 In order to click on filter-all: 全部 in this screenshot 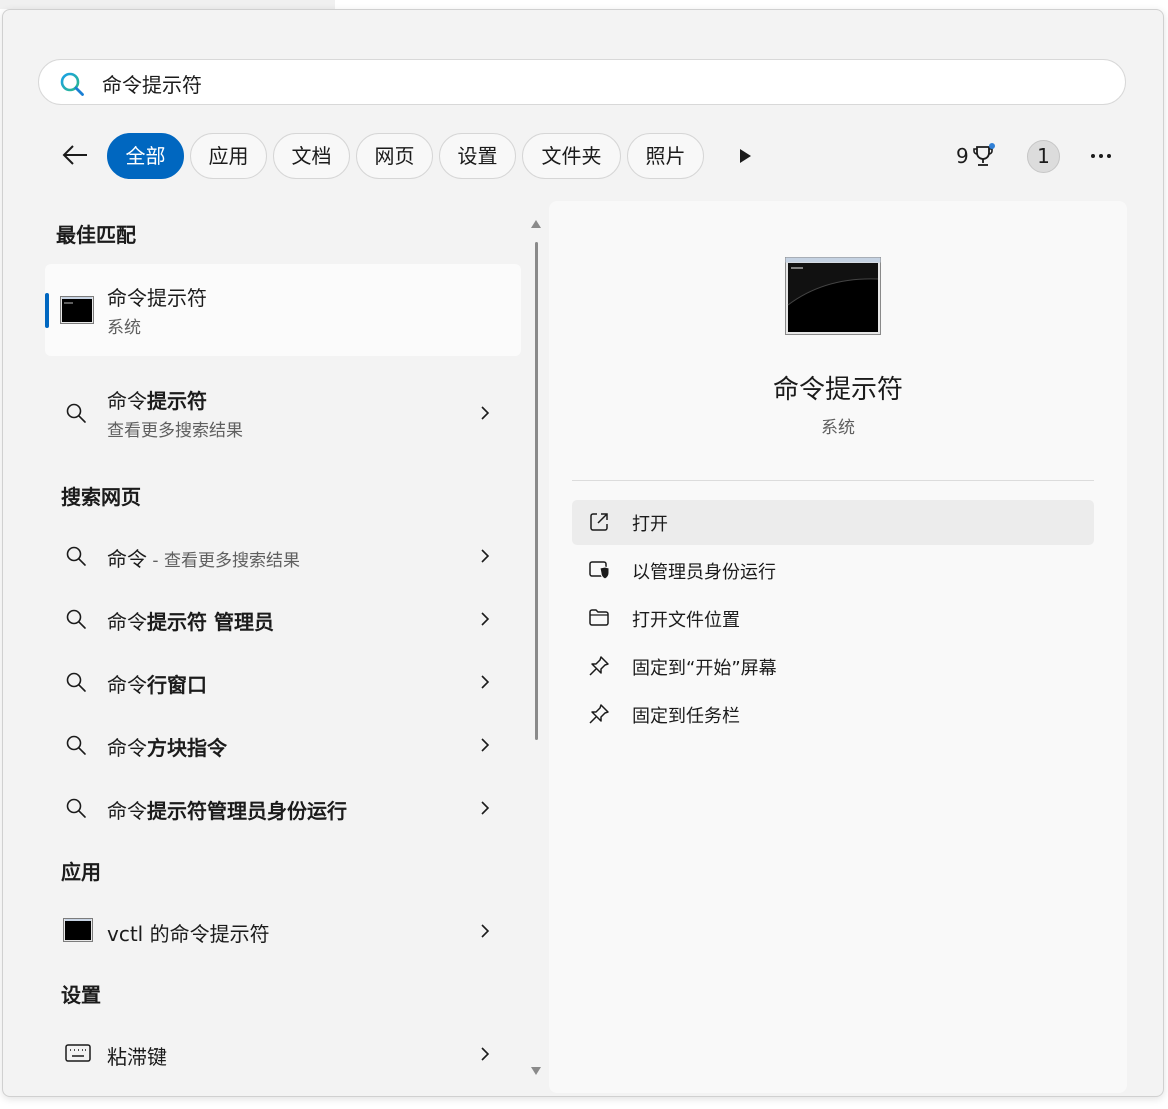, I will do `click(145, 156)`.